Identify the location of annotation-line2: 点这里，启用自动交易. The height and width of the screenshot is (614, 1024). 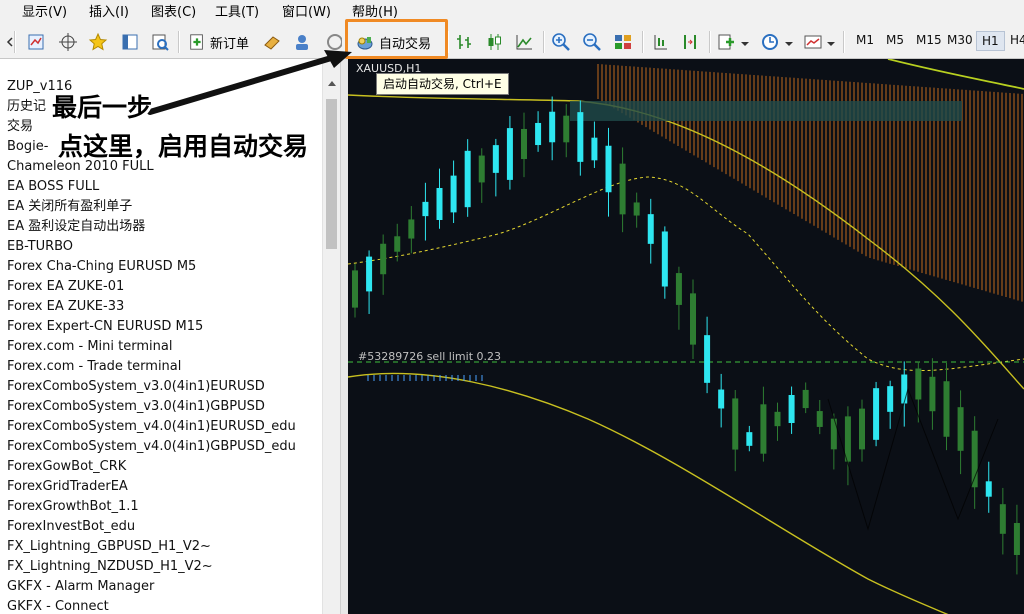
(183, 146).